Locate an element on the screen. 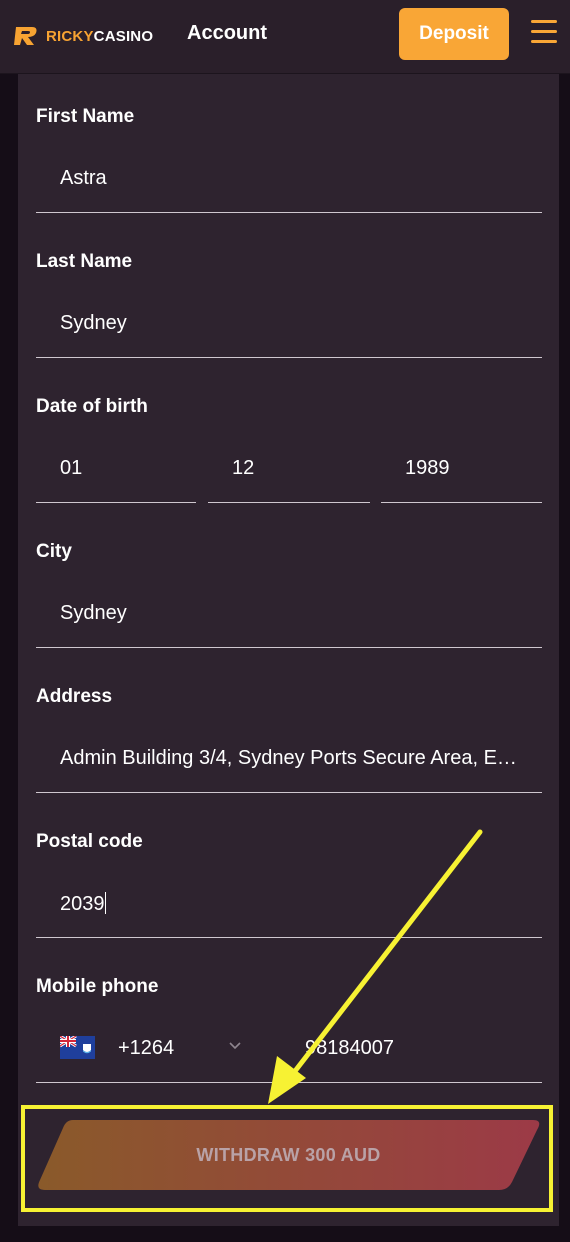  mobile-phone-label: Mobile phone is located at coordinates (97, 986).